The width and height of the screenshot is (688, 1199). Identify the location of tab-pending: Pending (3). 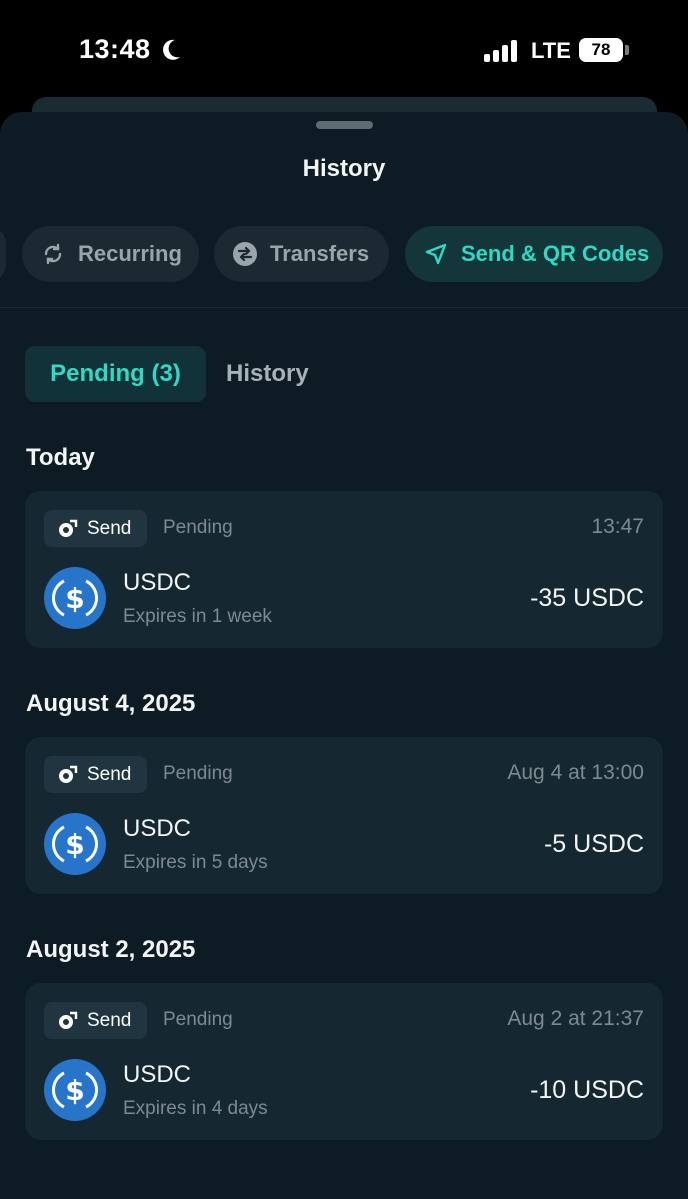
(115, 374).